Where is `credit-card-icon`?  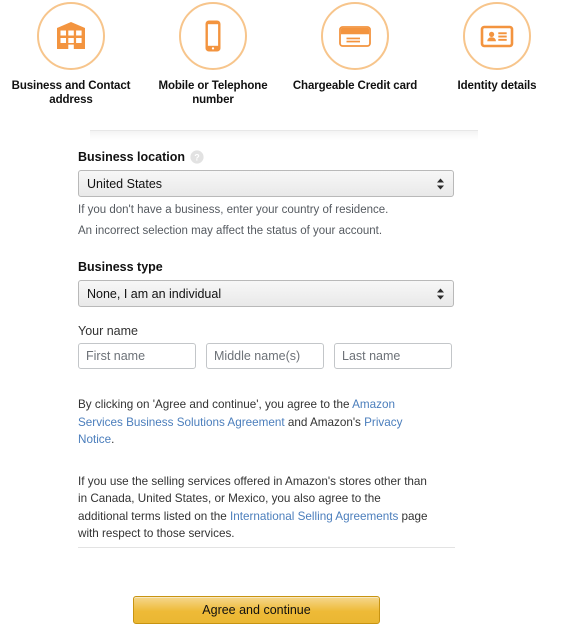
credit-card-icon is located at coordinates (355, 36).